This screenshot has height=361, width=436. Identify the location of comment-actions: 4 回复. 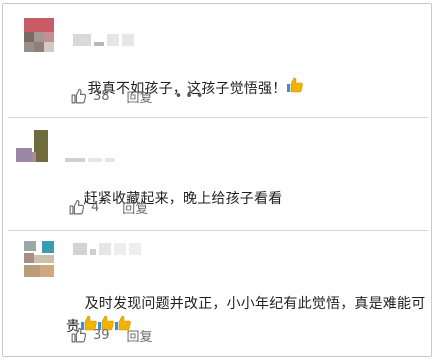
(108, 207).